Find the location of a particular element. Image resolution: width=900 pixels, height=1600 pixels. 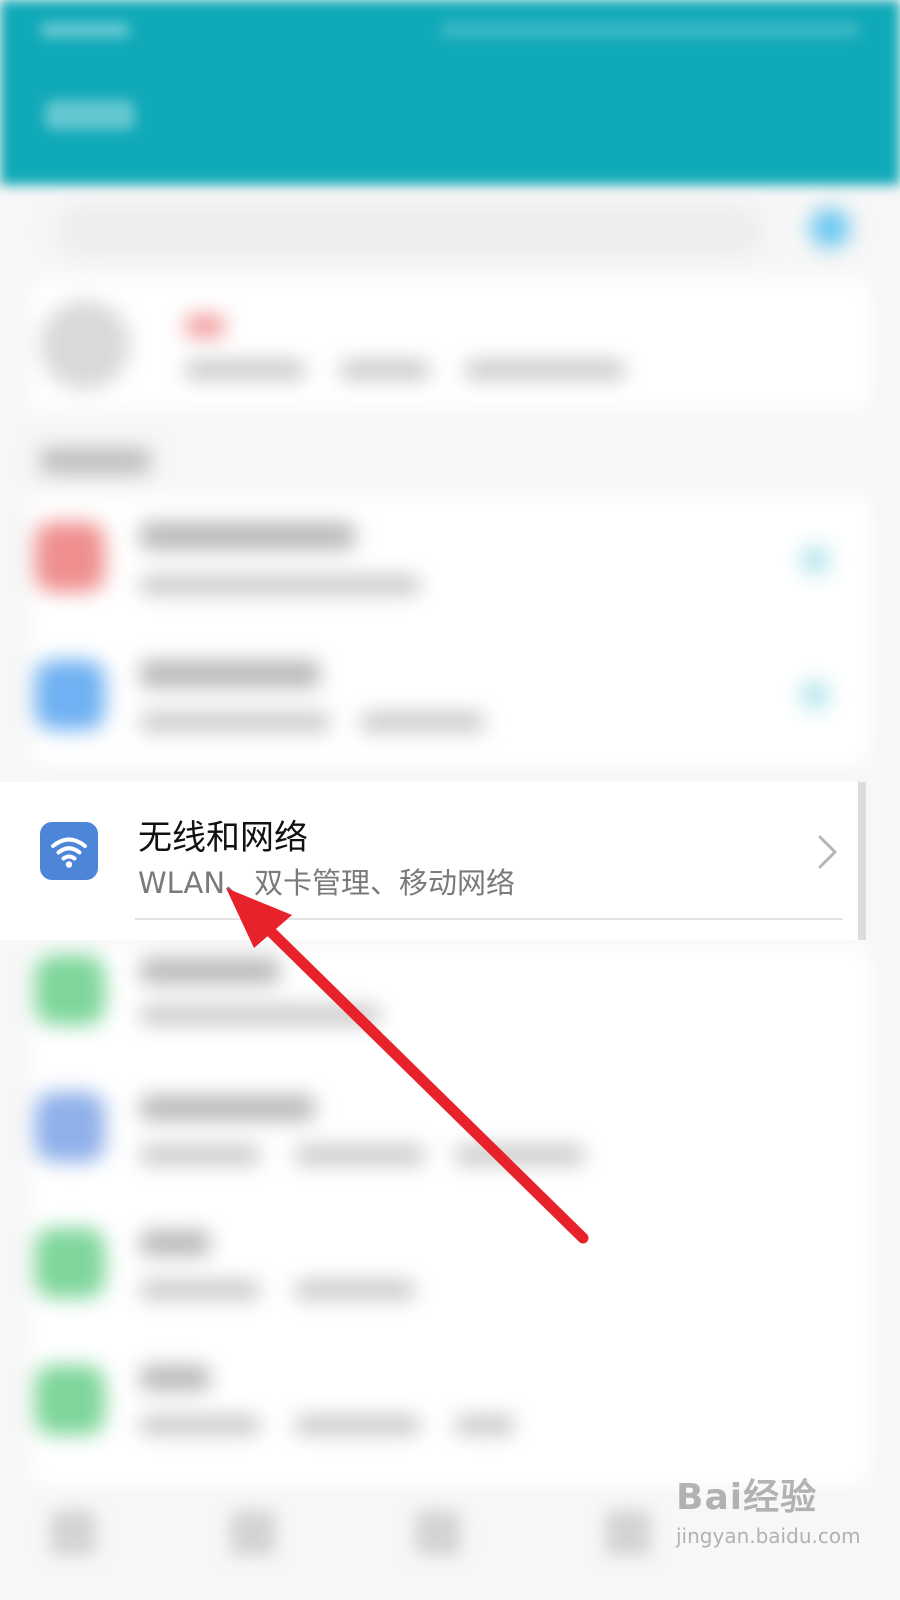

search-bar is located at coordinates (410, 231).